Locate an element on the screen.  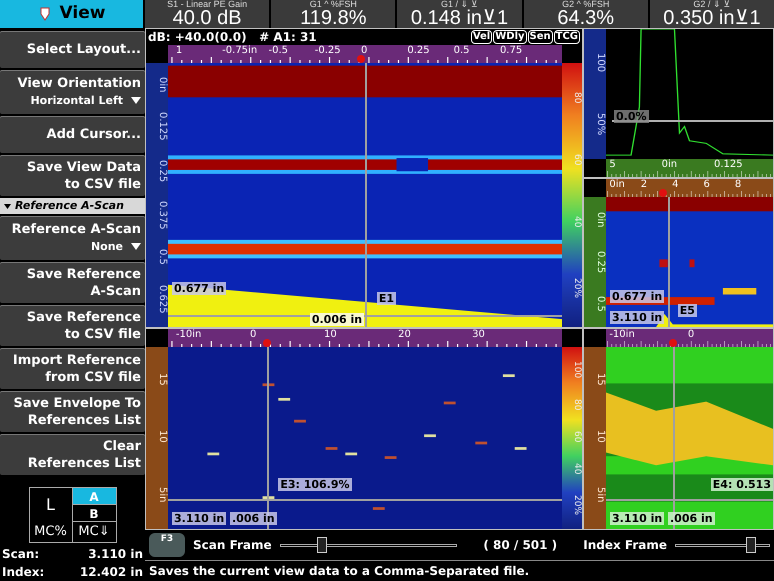
section-header: Reference A-Scan is located at coordinates (72, 206).